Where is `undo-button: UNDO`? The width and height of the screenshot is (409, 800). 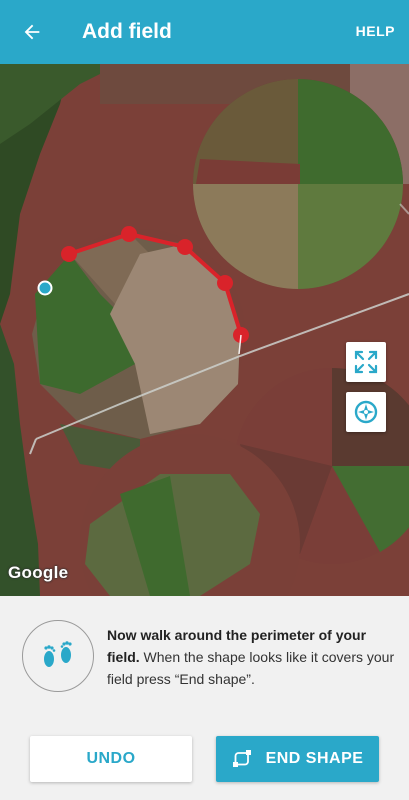
undo-button: UNDO is located at coordinates (111, 759).